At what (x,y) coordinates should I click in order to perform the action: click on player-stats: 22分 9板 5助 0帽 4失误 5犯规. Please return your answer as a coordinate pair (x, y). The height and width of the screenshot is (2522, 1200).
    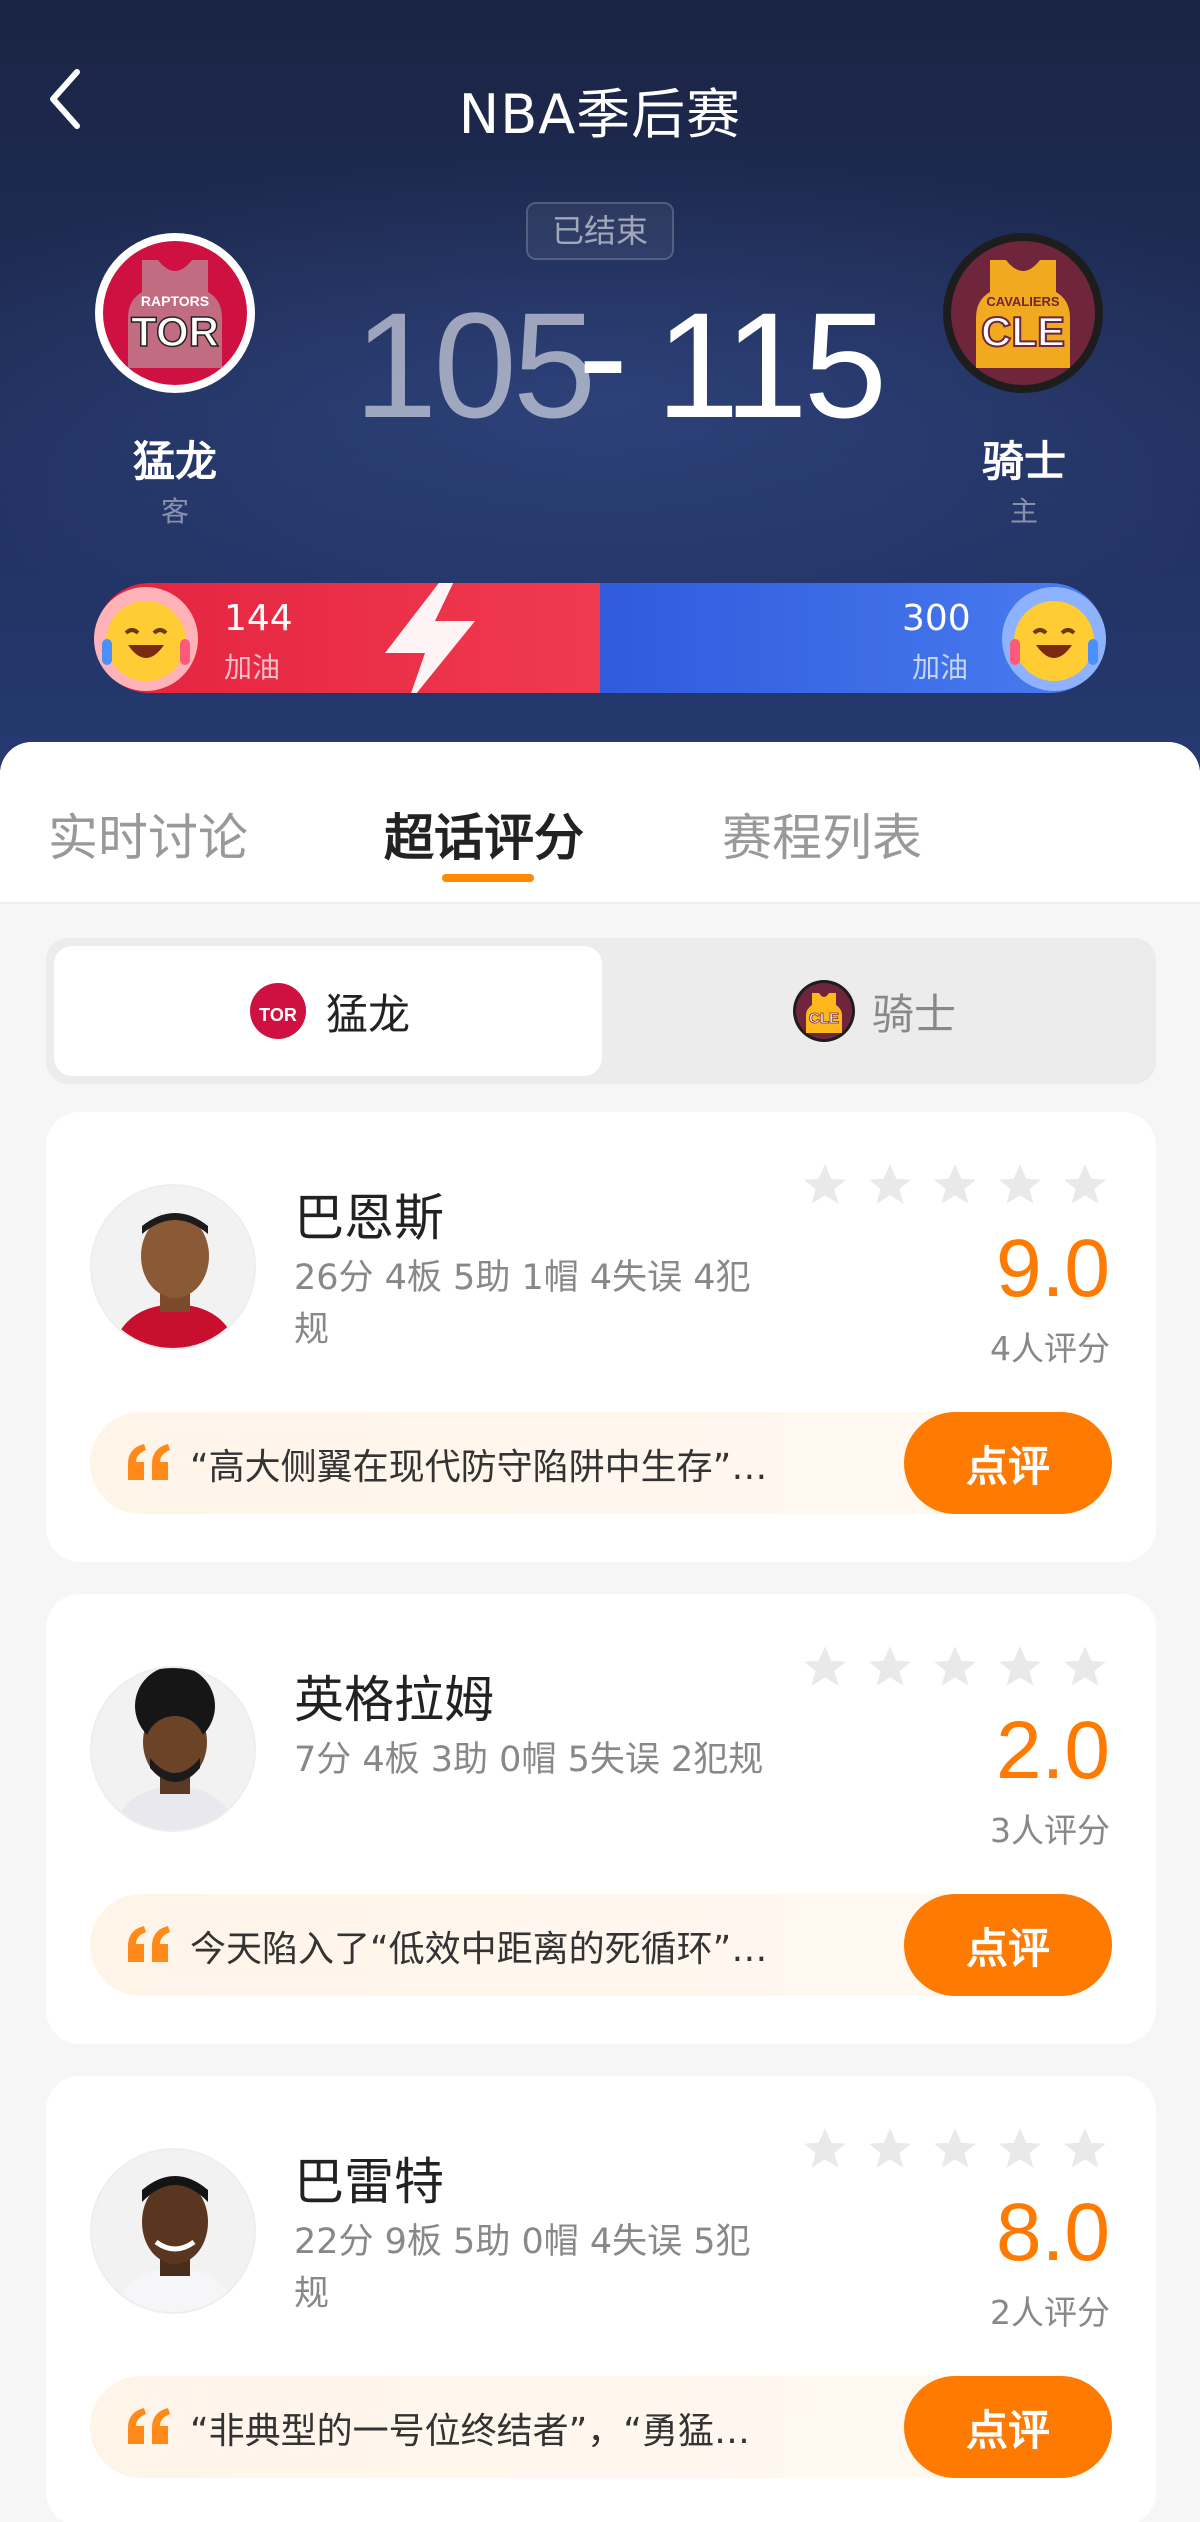
    Looking at the image, I should click on (522, 2268).